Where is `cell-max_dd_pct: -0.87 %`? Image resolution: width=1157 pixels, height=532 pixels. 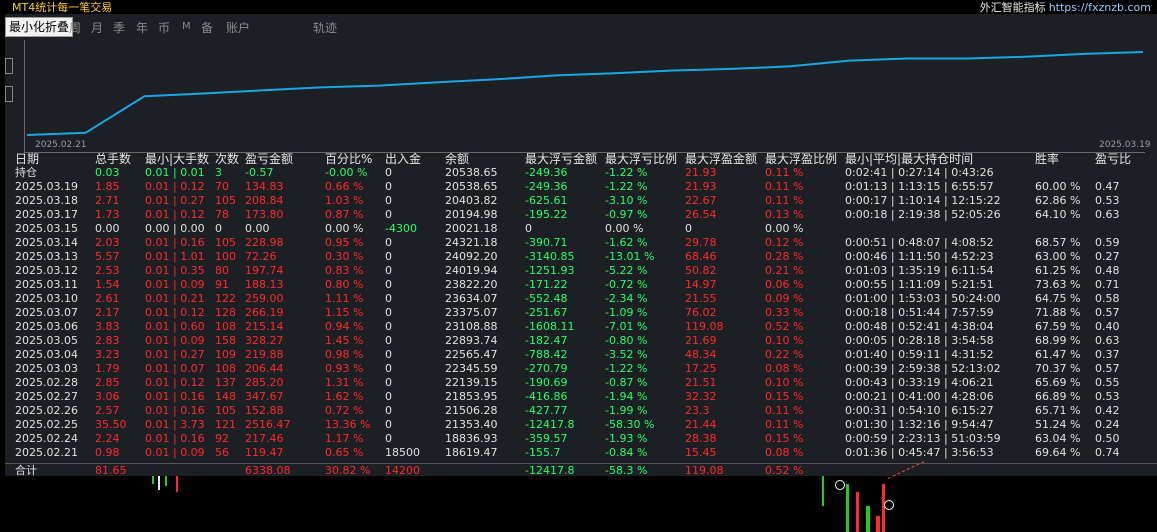 cell-max_dd_pct: -0.87 % is located at coordinates (626, 382).